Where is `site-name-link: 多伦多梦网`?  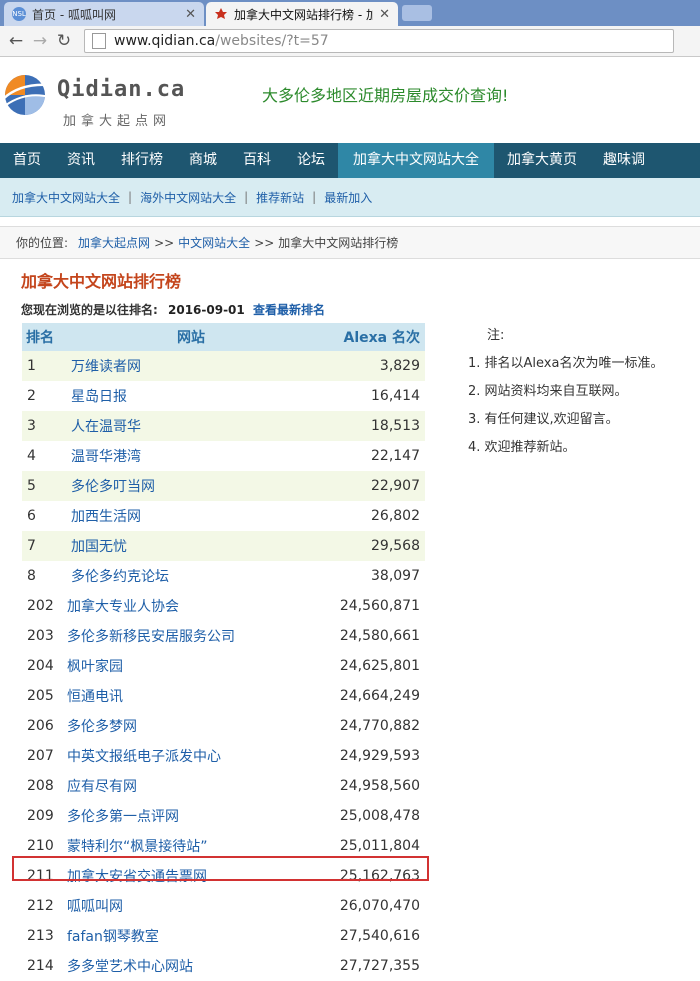 site-name-link: 多伦多梦网 is located at coordinates (186, 726).